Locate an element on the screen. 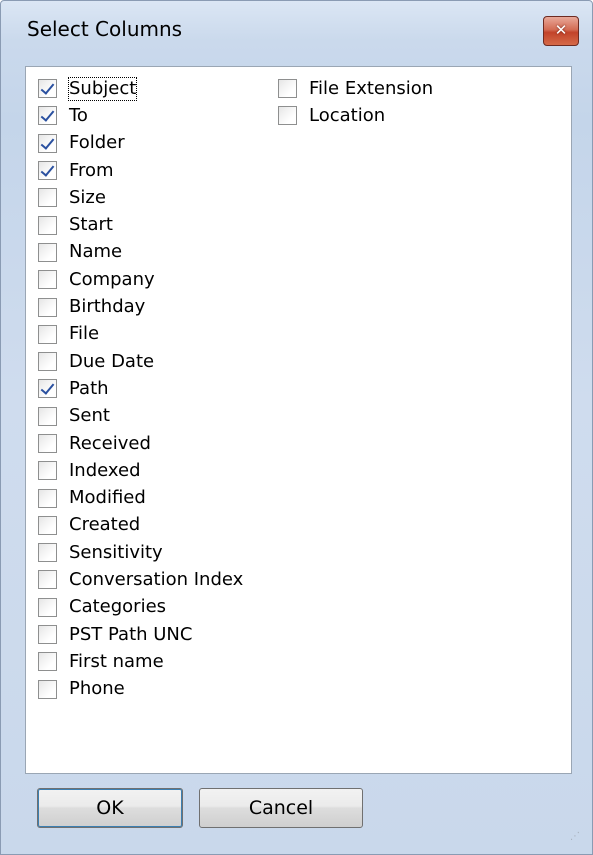  column-option: Created is located at coordinates (140, 525).